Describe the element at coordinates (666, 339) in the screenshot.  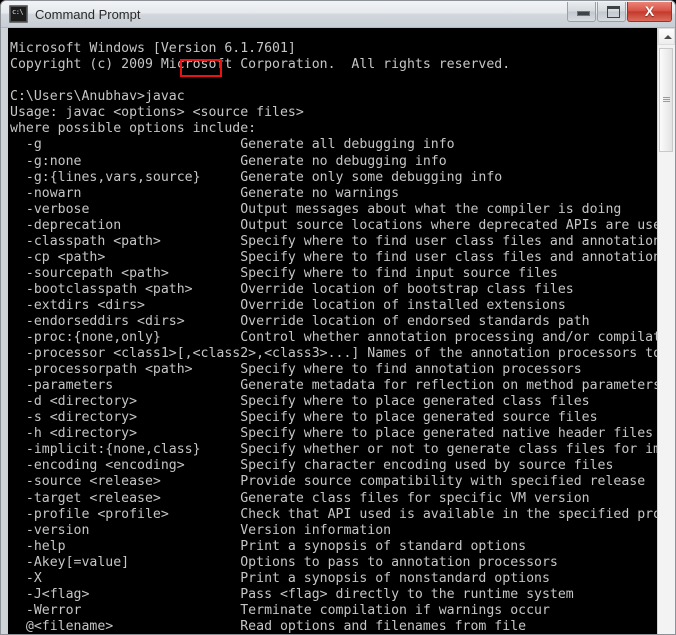
I see `scrollbar-track` at that location.